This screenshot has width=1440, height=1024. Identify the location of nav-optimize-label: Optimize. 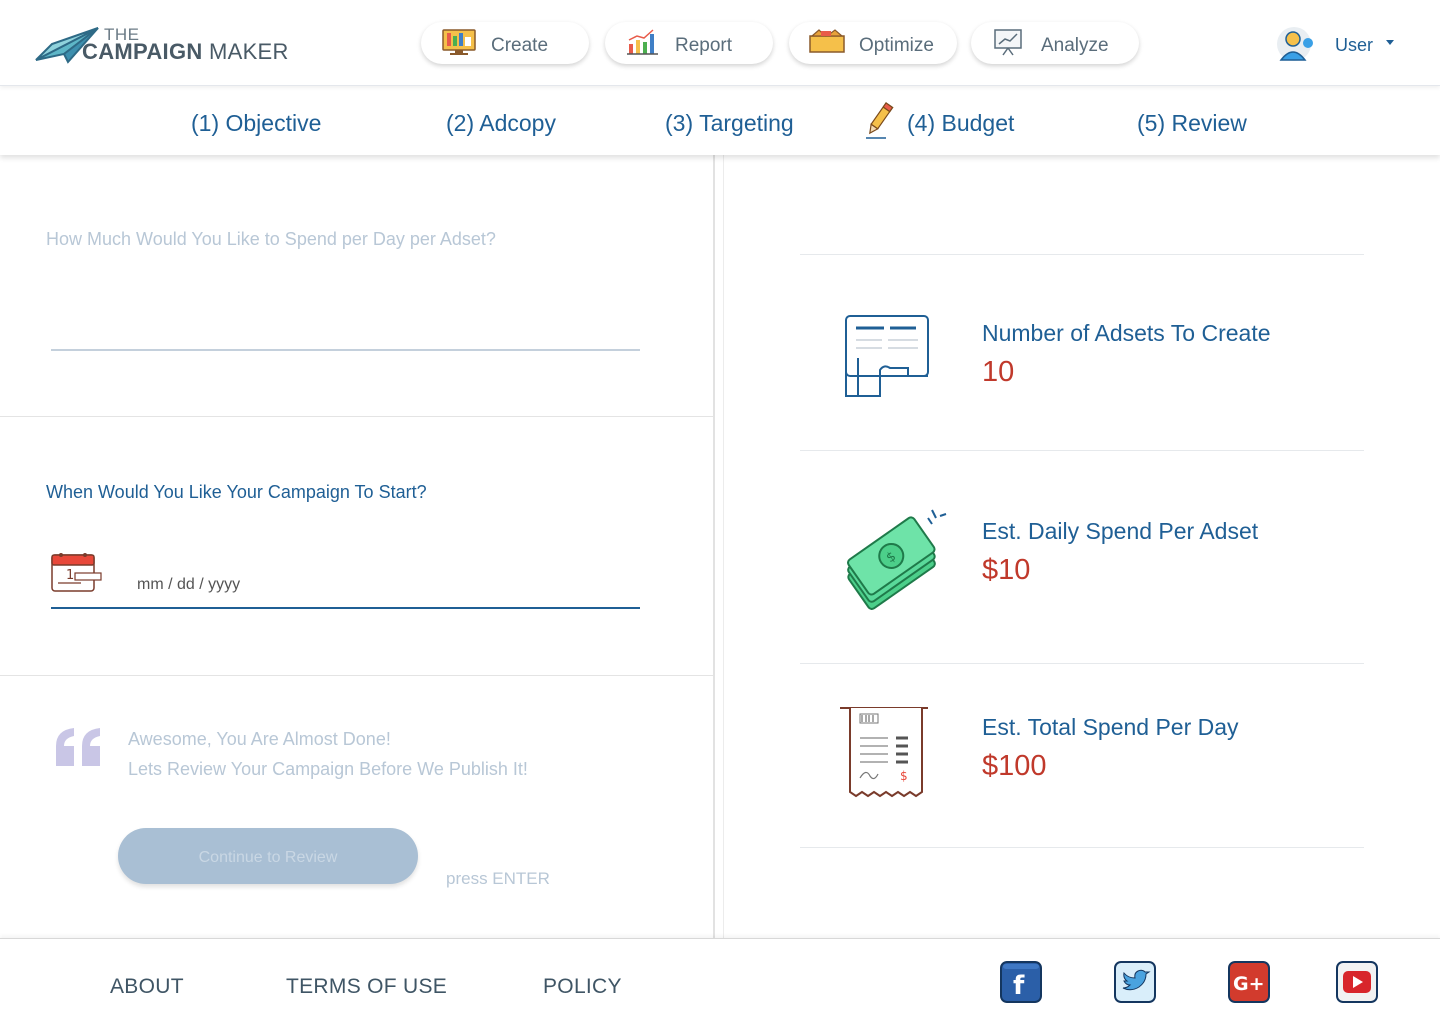
(896, 45).